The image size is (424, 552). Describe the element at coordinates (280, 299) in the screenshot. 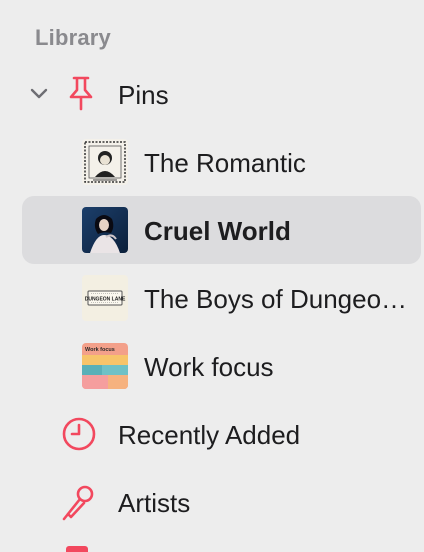

I see `pinned-item-label: The Boys of Dungeon Lane` at that location.